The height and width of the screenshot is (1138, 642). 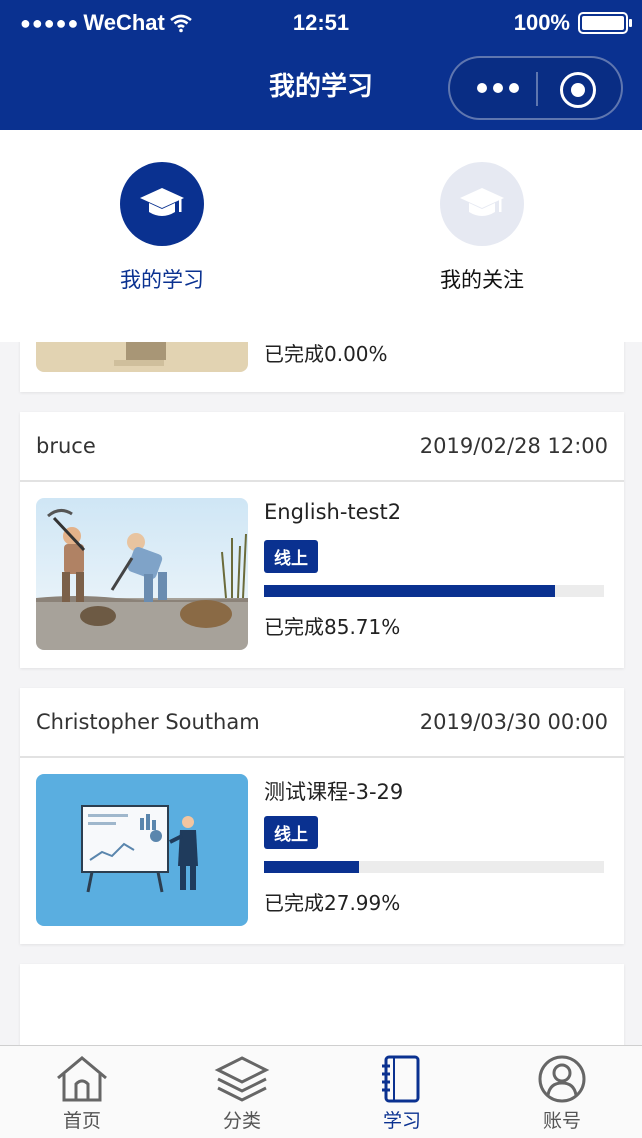 I want to click on status-bar: ●●●●● WeChat 12:51 100%, so click(x=321, y=24).